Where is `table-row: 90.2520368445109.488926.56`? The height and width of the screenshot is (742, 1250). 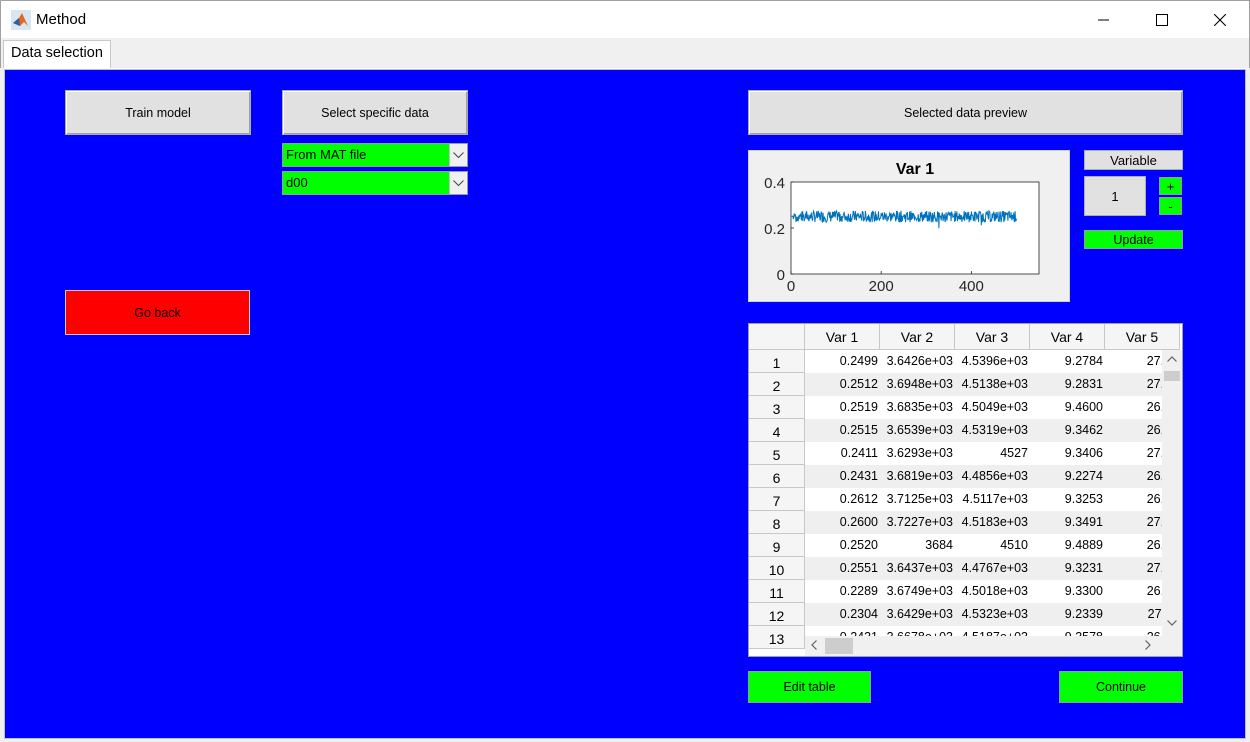
table-row: 90.2520368445109.488926.56 is located at coordinates (963, 545).